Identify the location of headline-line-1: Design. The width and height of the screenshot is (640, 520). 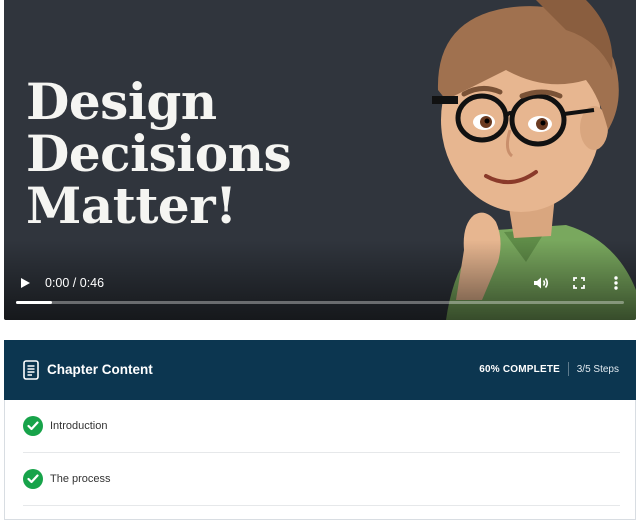
(121, 101).